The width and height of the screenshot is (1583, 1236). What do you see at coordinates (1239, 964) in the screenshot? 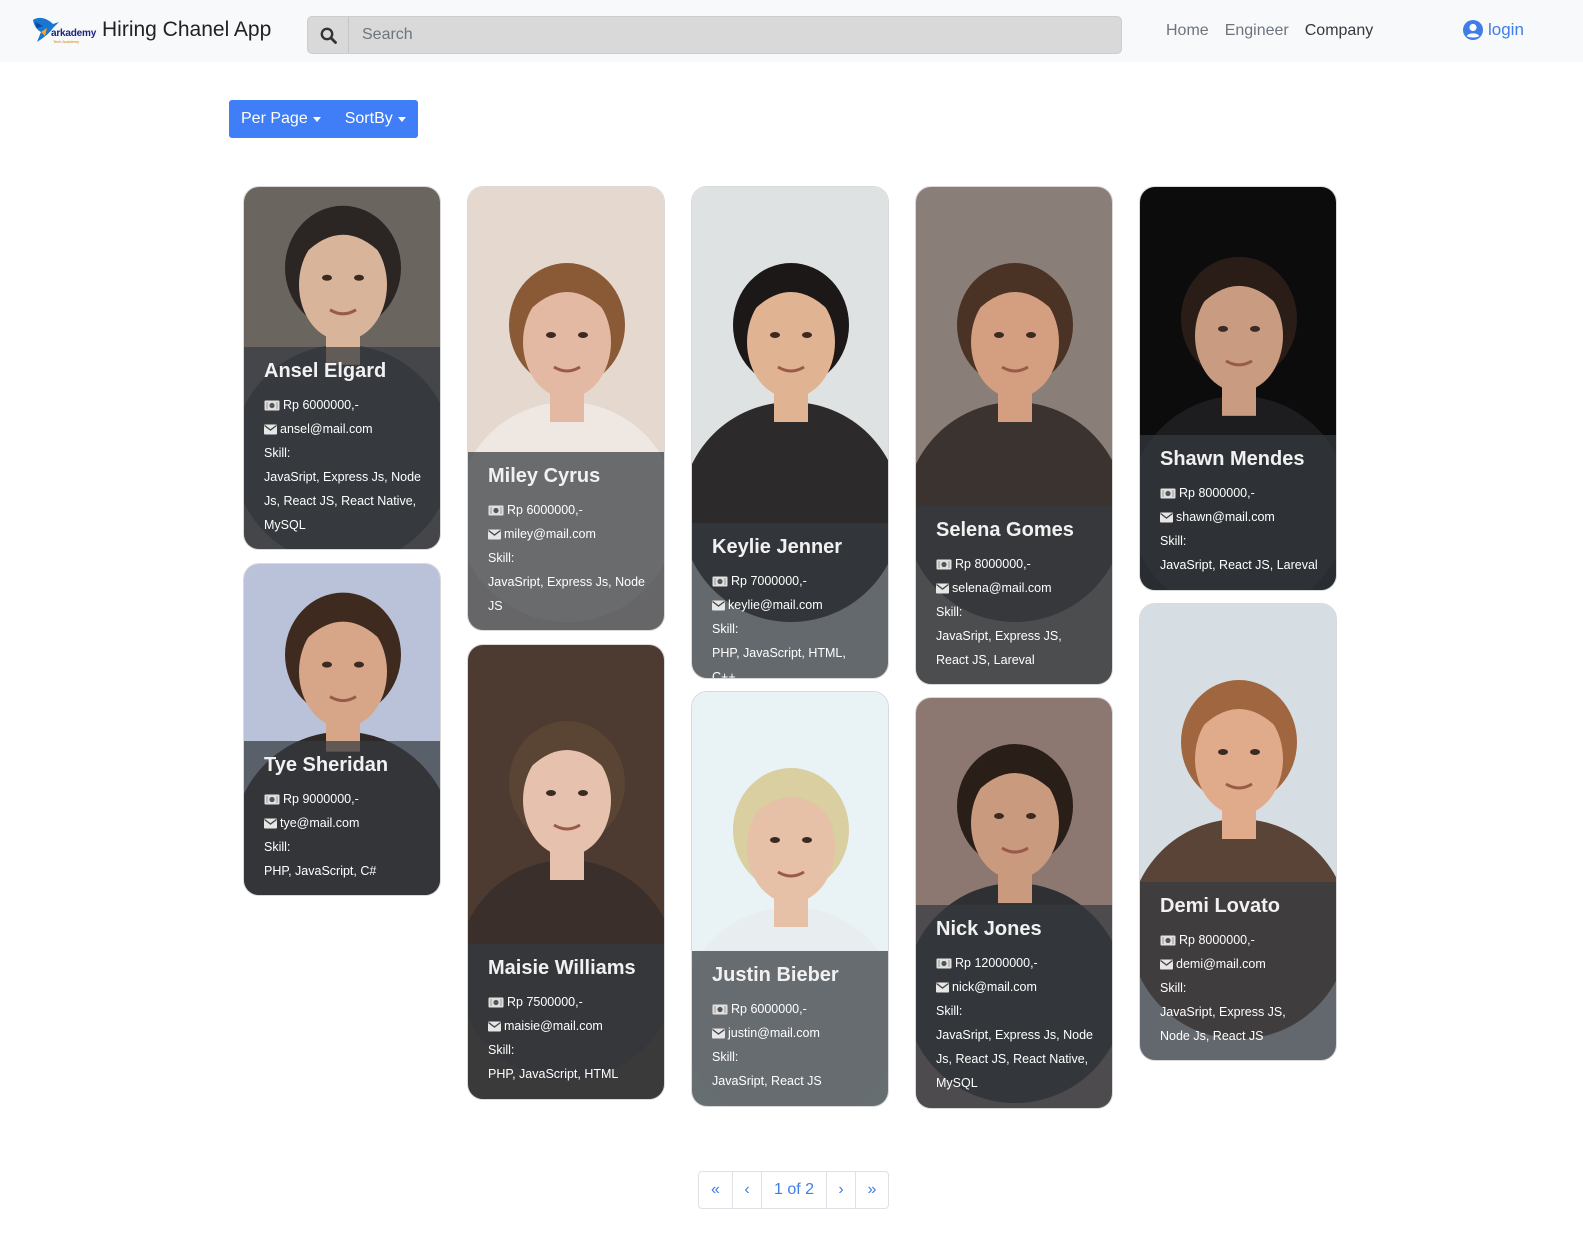
I see `engineer-email-row: demi@mail.com` at bounding box center [1239, 964].